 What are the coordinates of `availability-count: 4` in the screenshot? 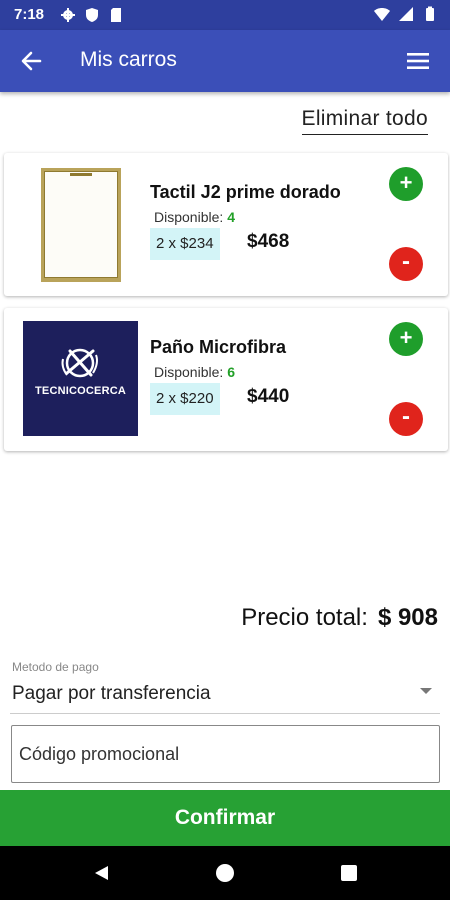 It's located at (231, 217).